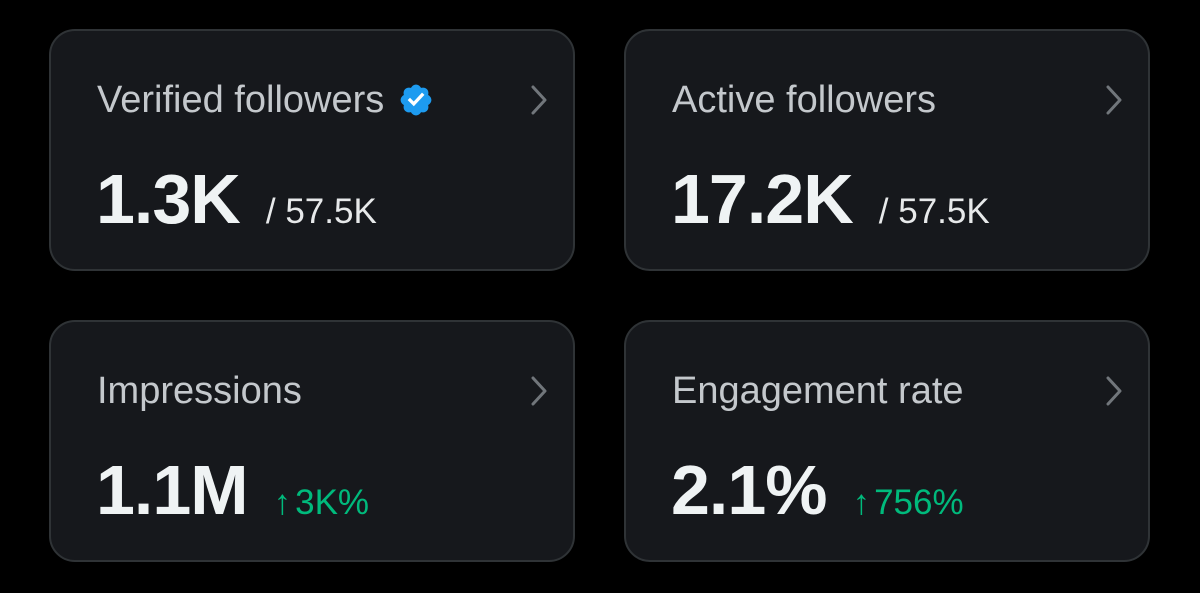 The height and width of the screenshot is (593, 1200). Describe the element at coordinates (762, 199) in the screenshot. I see `metric-value: 17.2K` at that location.